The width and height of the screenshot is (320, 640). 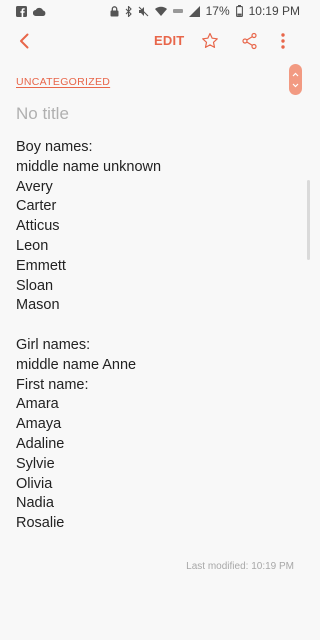 What do you see at coordinates (143, 11) in the screenshot?
I see `mute-icon` at bounding box center [143, 11].